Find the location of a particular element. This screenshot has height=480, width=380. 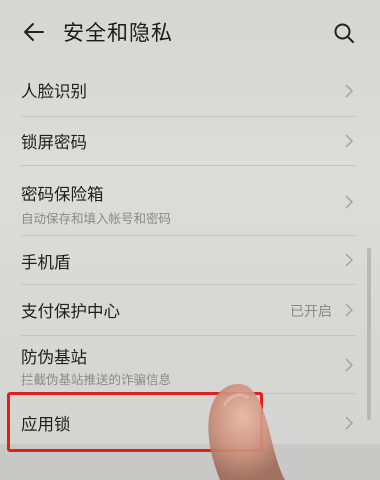

search-icon is located at coordinates (344, 33).